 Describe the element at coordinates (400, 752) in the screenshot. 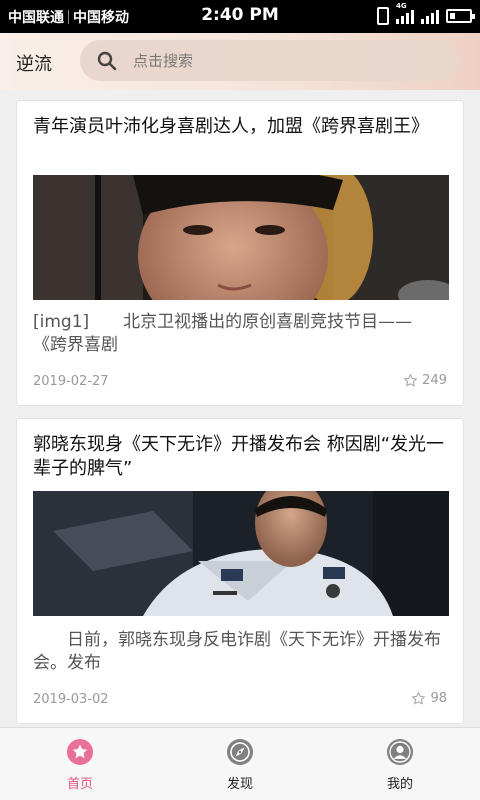

I see `user-icon` at that location.